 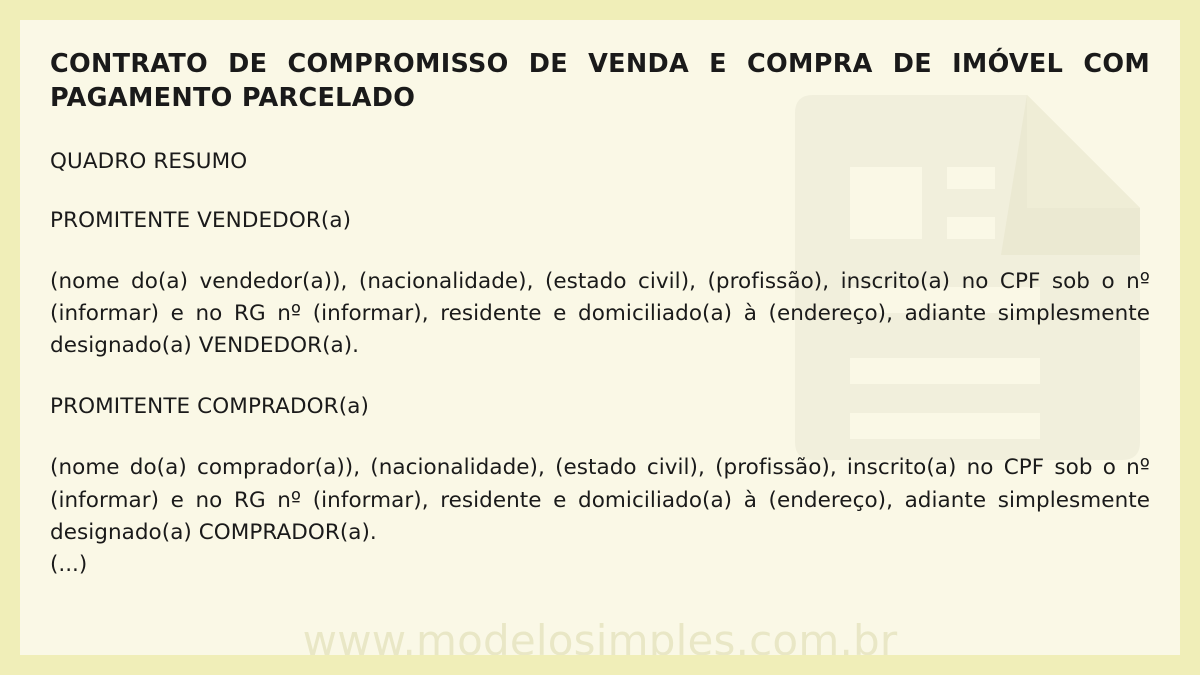 What do you see at coordinates (201, 220) in the screenshot?
I see `seller-heading: PROMITENTE VENDEDOR(a)` at bounding box center [201, 220].